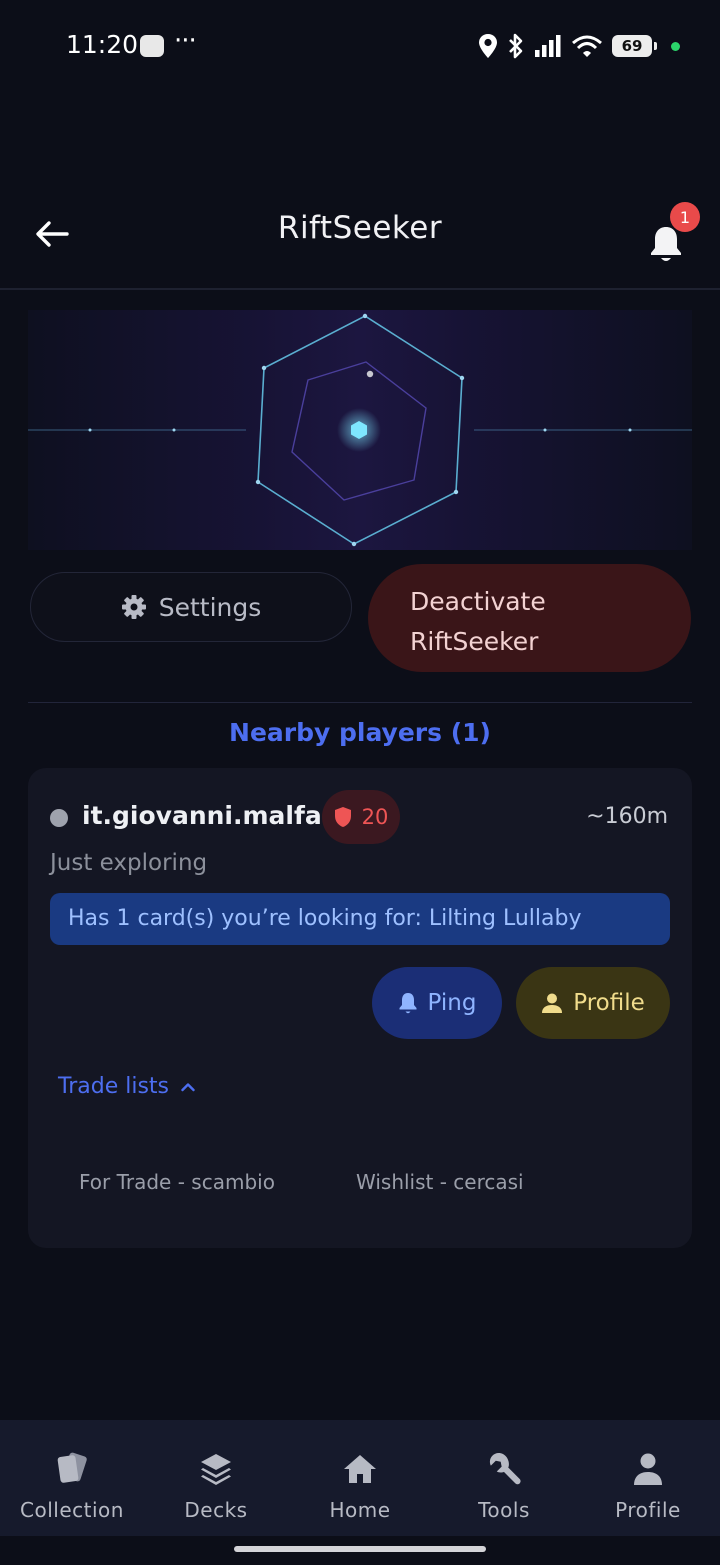 The width and height of the screenshot is (720, 1565). Describe the element at coordinates (177, 1182) in the screenshot. I see `trade-list-for-trade: For Trade - scambio` at that location.